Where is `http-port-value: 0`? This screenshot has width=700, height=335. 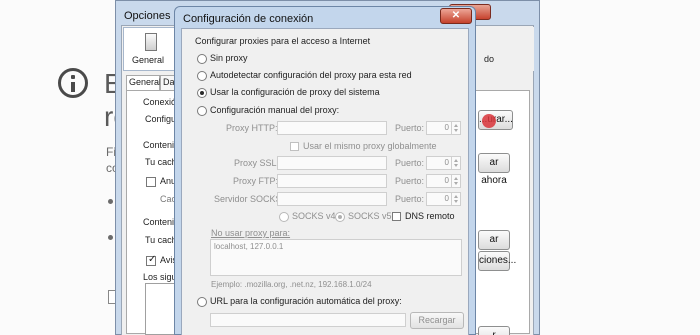
http-port-value: 0 is located at coordinates (446, 127).